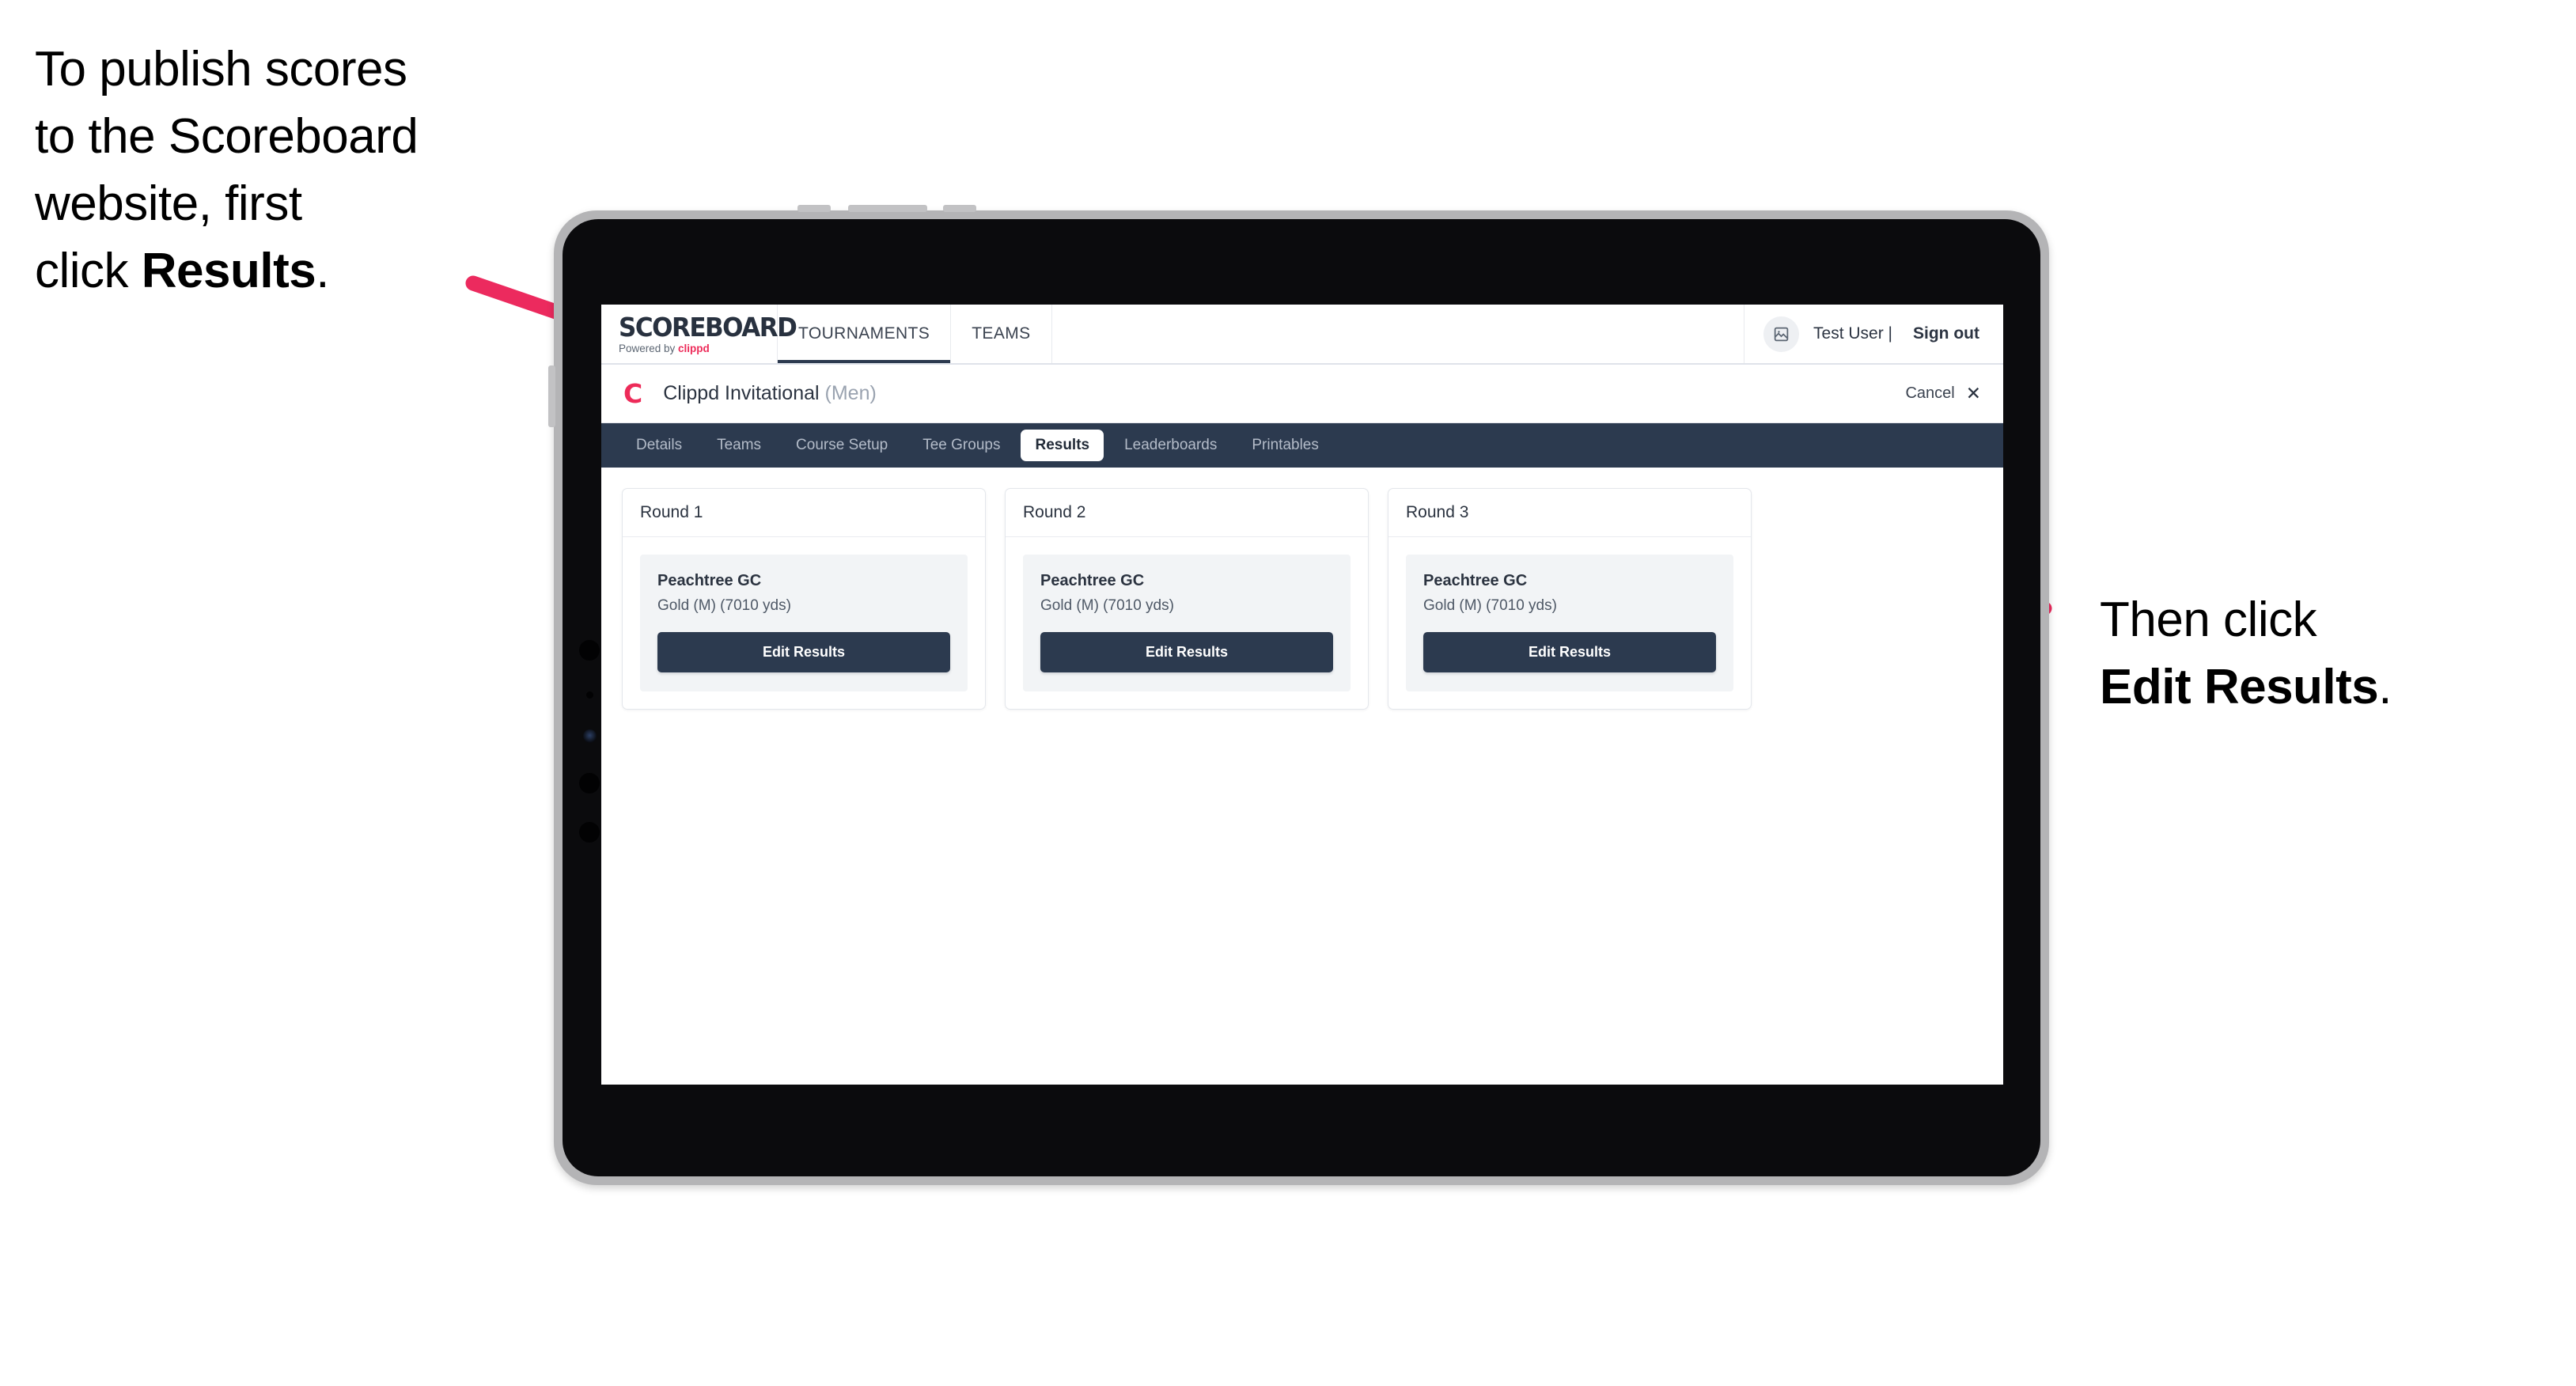  I want to click on annotation-left-line1: To publish scores, so click(221, 69).